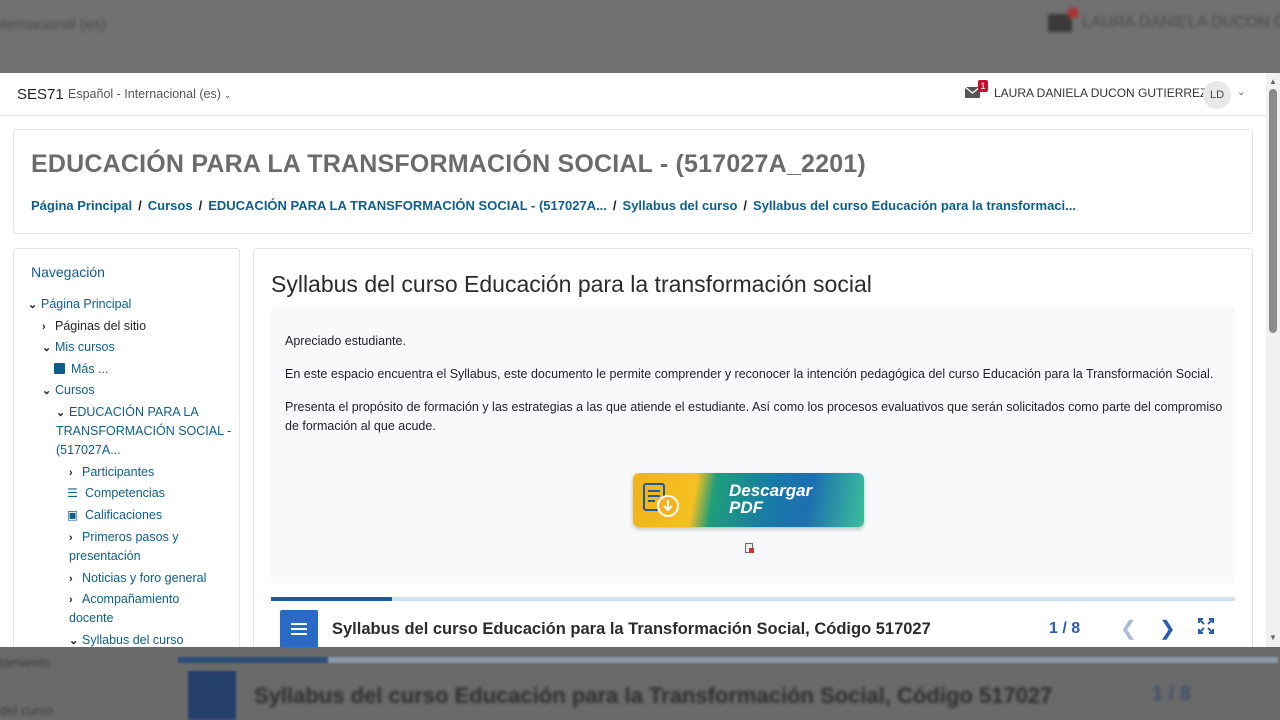 The width and height of the screenshot is (1280, 720). Describe the element at coordinates (983, 86) in the screenshot. I see `notification-badge: 1` at that location.